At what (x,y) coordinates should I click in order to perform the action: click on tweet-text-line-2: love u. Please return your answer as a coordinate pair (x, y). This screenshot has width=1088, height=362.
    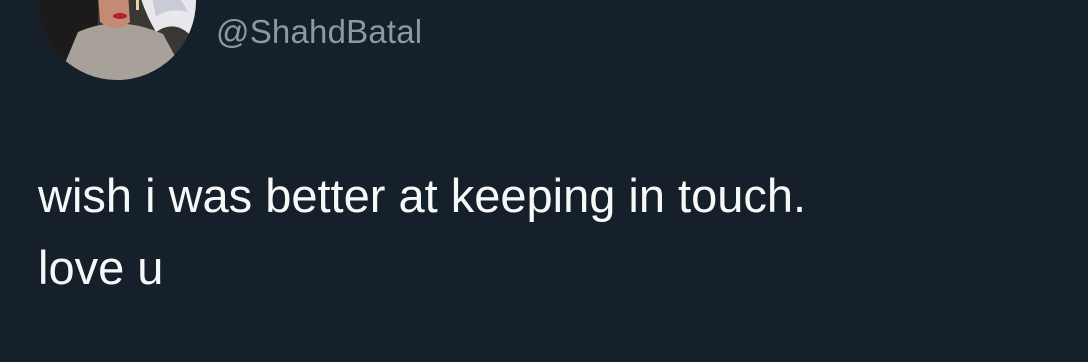
    Looking at the image, I should click on (101, 267).